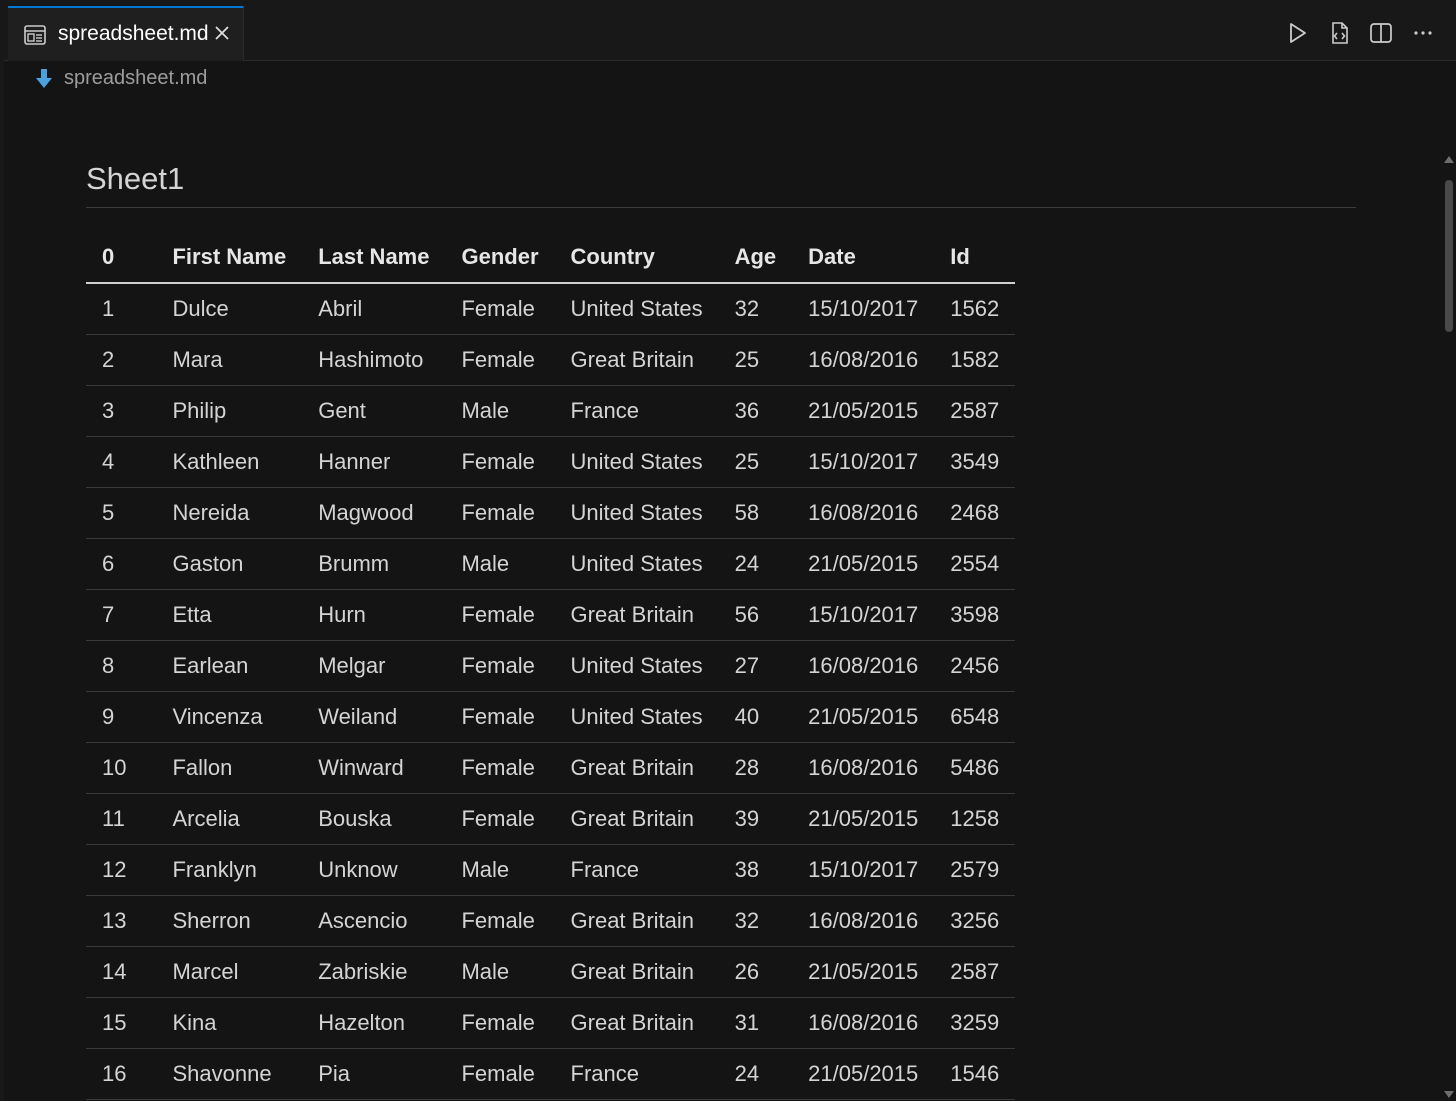 The height and width of the screenshot is (1101, 1456). What do you see at coordinates (374, 462) in the screenshot?
I see `table-cell: Hanner` at bounding box center [374, 462].